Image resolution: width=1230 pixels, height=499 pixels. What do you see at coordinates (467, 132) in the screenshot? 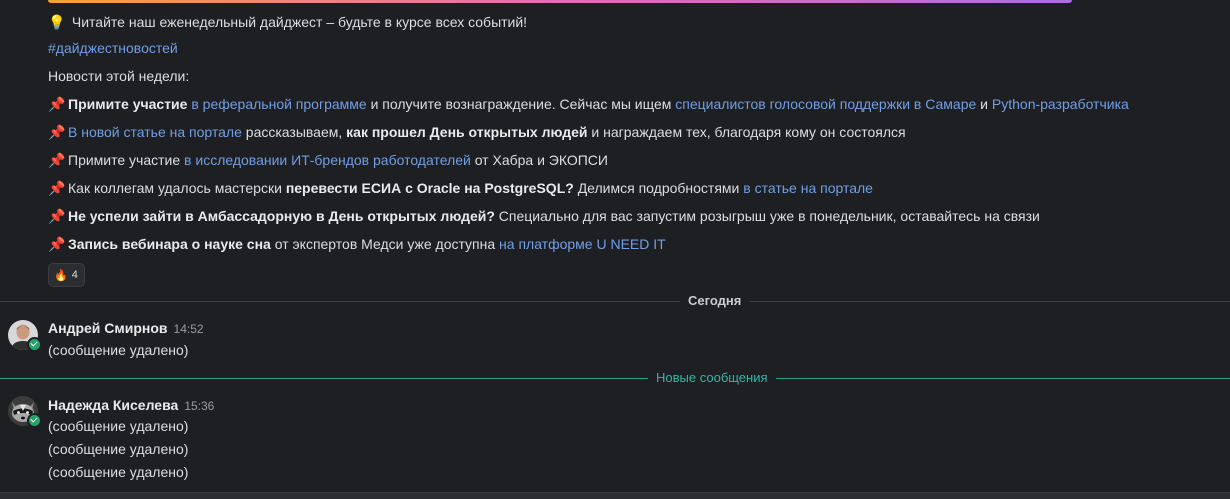
I see `item-bold-text: как прошел День открытых людей` at bounding box center [467, 132].